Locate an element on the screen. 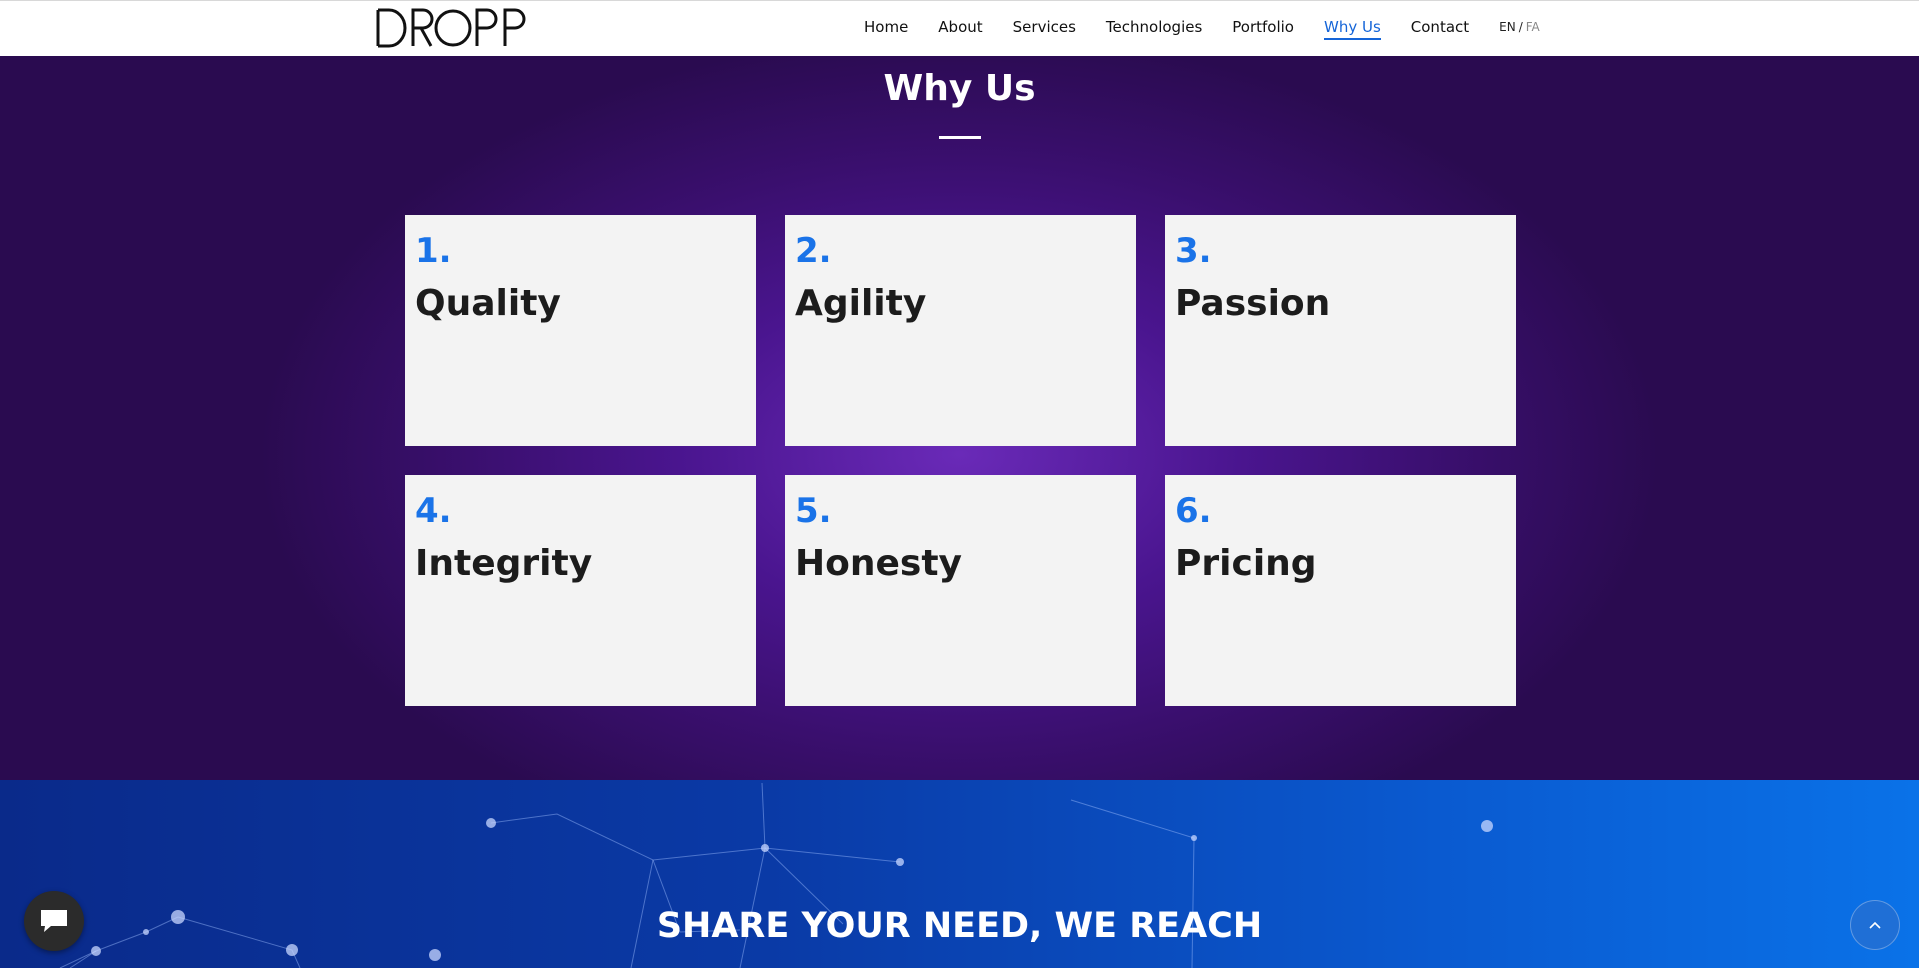  lang-en: EN is located at coordinates (1507, 27).